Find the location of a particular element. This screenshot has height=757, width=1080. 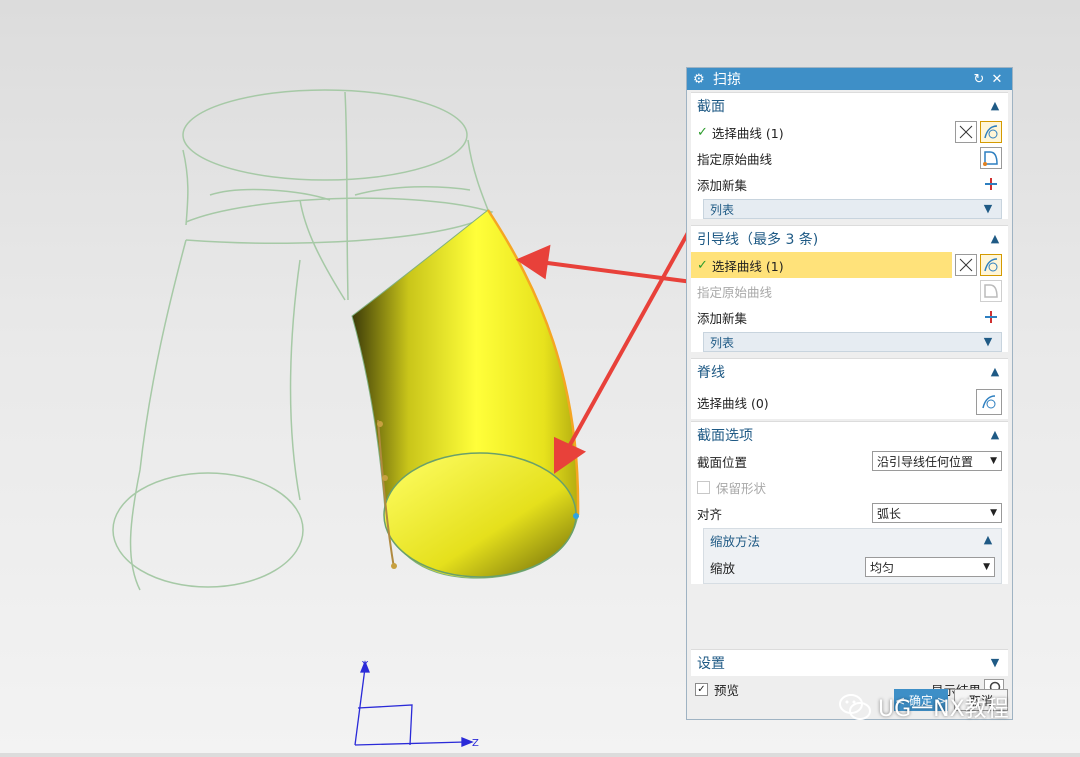

settings-group-title: 设置 is located at coordinates (711, 664).